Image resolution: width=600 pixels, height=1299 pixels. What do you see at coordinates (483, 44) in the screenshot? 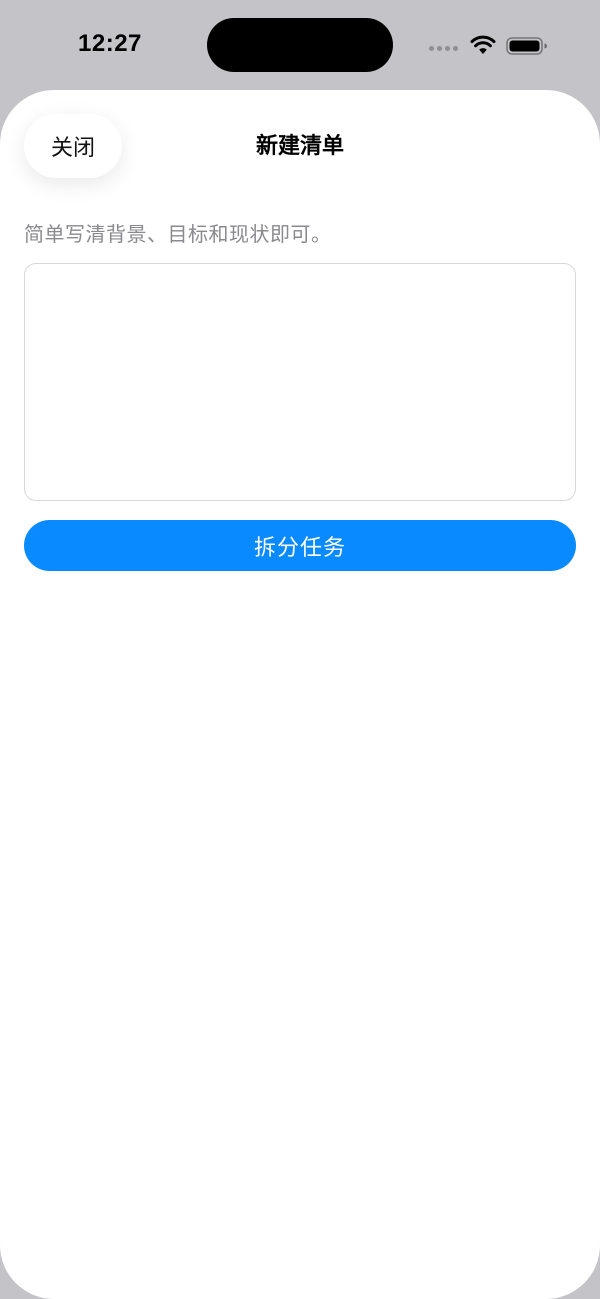
I see `wifi-icon` at bounding box center [483, 44].